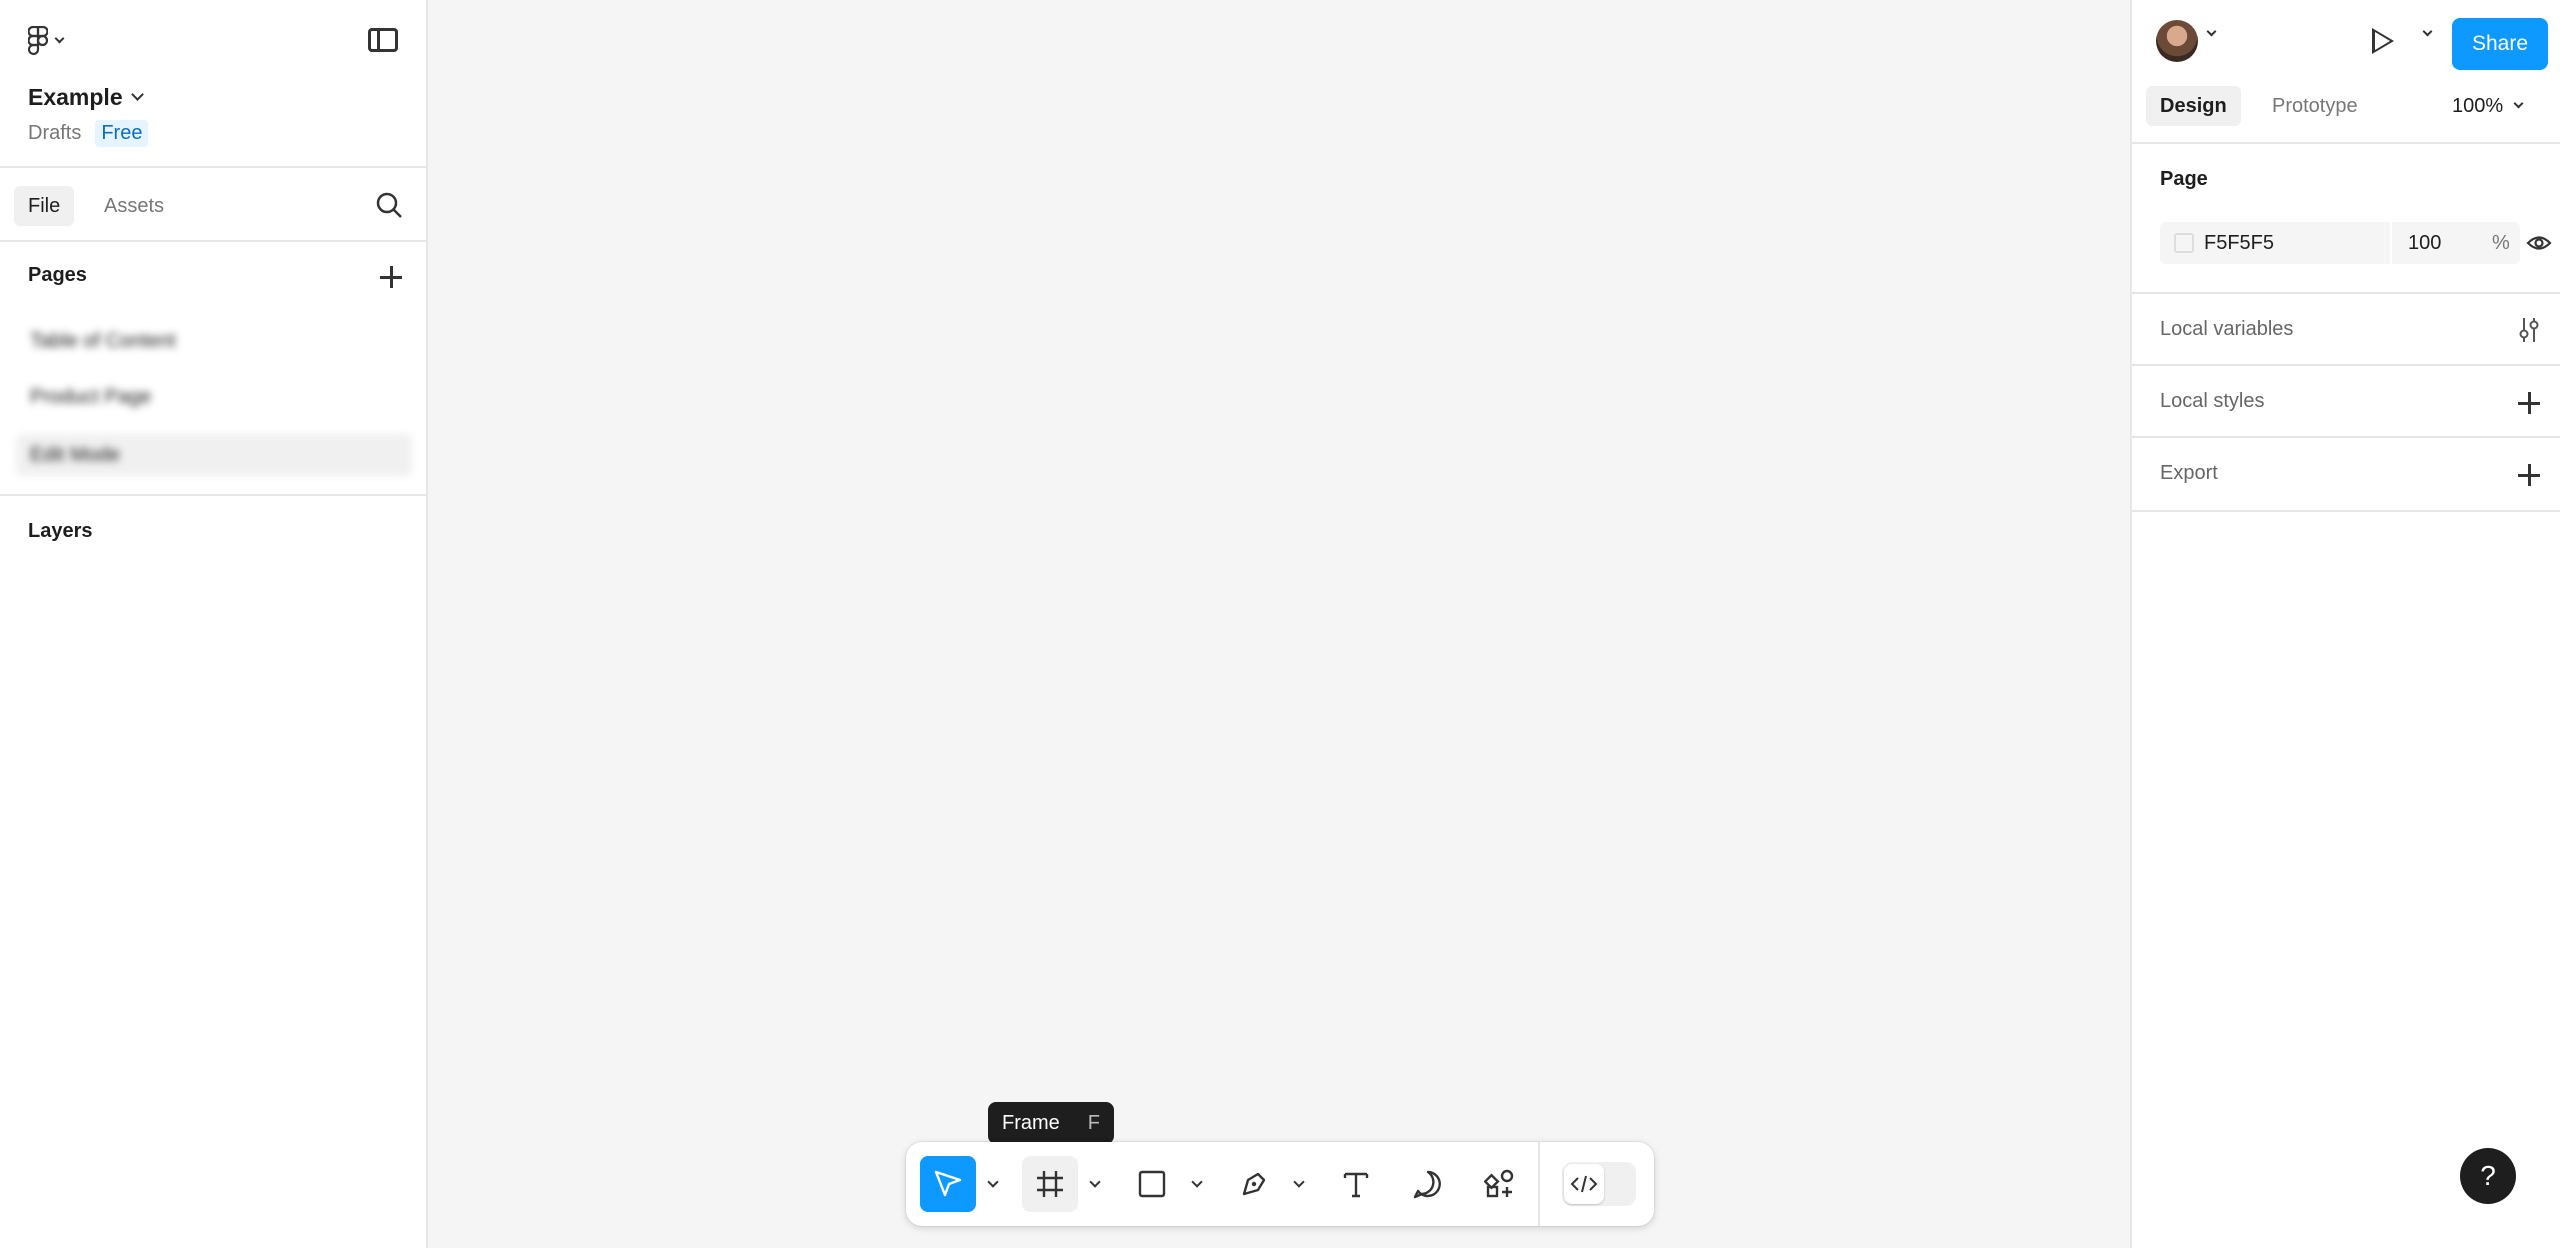 Image resolution: width=2560 pixels, height=1248 pixels. What do you see at coordinates (2193, 106) in the screenshot?
I see `tab-design: Design` at bounding box center [2193, 106].